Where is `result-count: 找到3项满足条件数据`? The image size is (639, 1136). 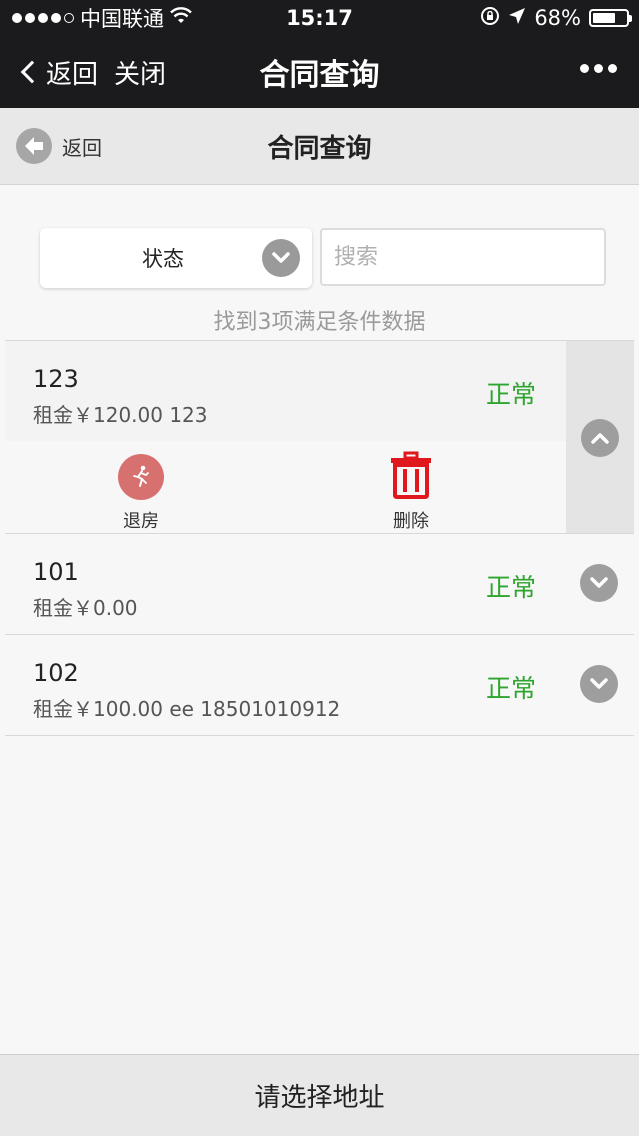 result-count: 找到3项满足条件数据 is located at coordinates (319, 322).